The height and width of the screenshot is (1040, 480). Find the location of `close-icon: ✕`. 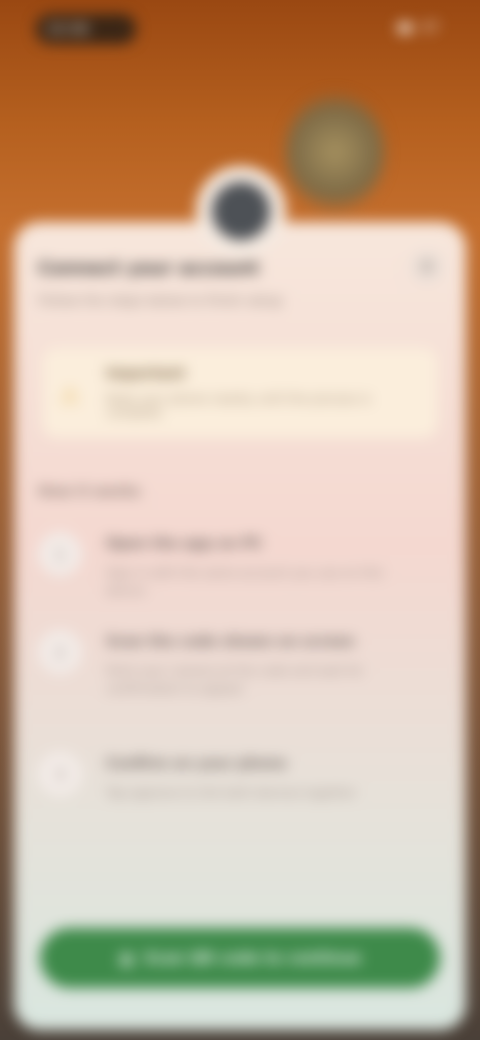

close-icon: ✕ is located at coordinates (427, 267).